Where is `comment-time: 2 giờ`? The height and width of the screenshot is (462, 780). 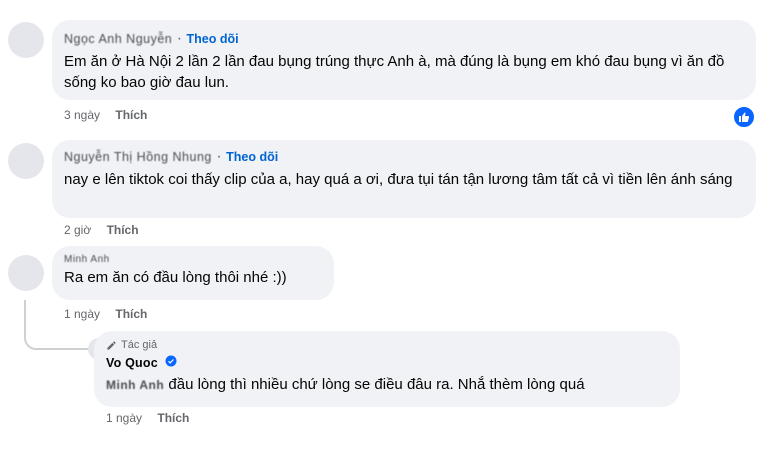
comment-time: 2 giờ is located at coordinates (77, 230).